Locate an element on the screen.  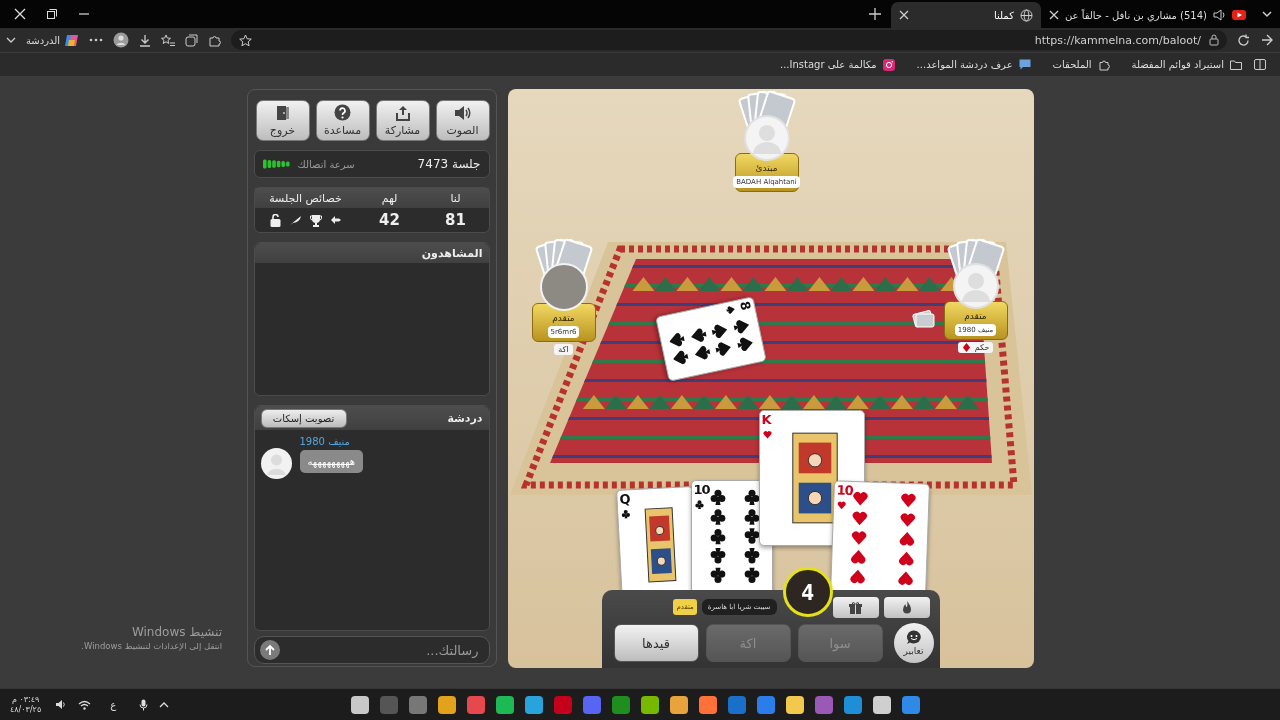
toolbar-button: الصوت is located at coordinates (462, 120).